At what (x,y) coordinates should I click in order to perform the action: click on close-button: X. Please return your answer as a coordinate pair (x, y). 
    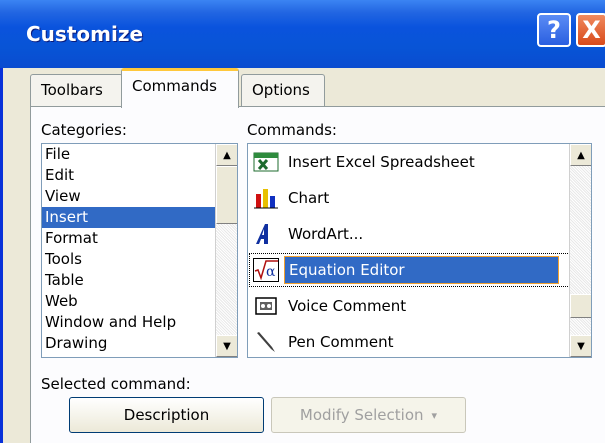
    Looking at the image, I should click on (590, 30).